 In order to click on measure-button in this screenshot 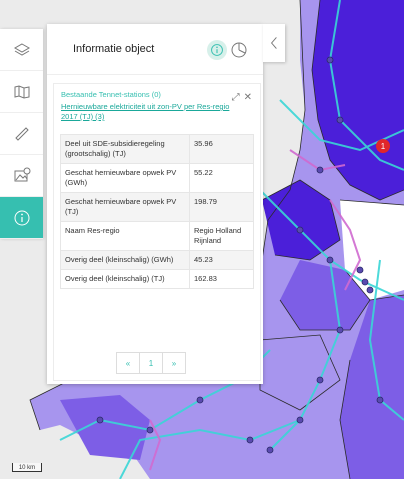, I will do `click(21, 134)`.